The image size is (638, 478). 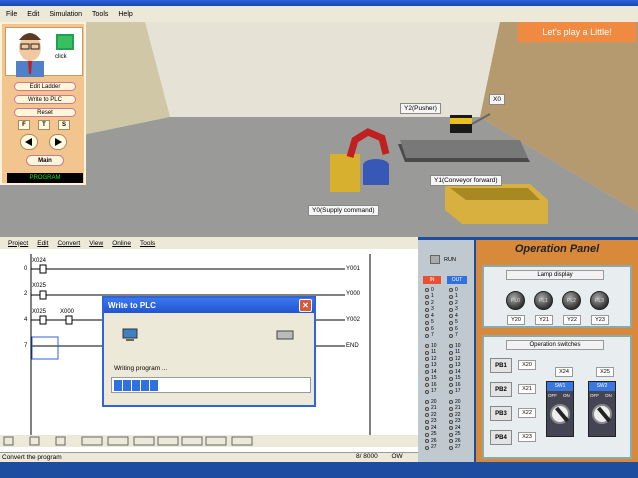 I want to click on click-label: click, so click(x=61, y=57).